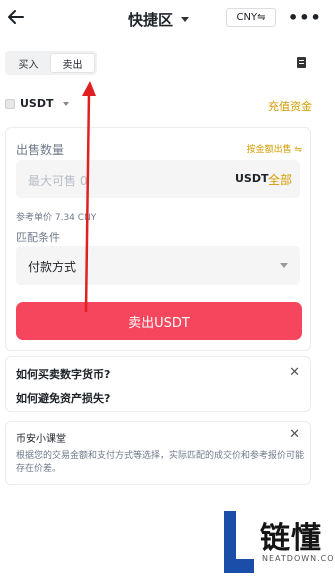 This screenshot has height=580, width=335. I want to click on coin-logo-icon, so click(10, 103).